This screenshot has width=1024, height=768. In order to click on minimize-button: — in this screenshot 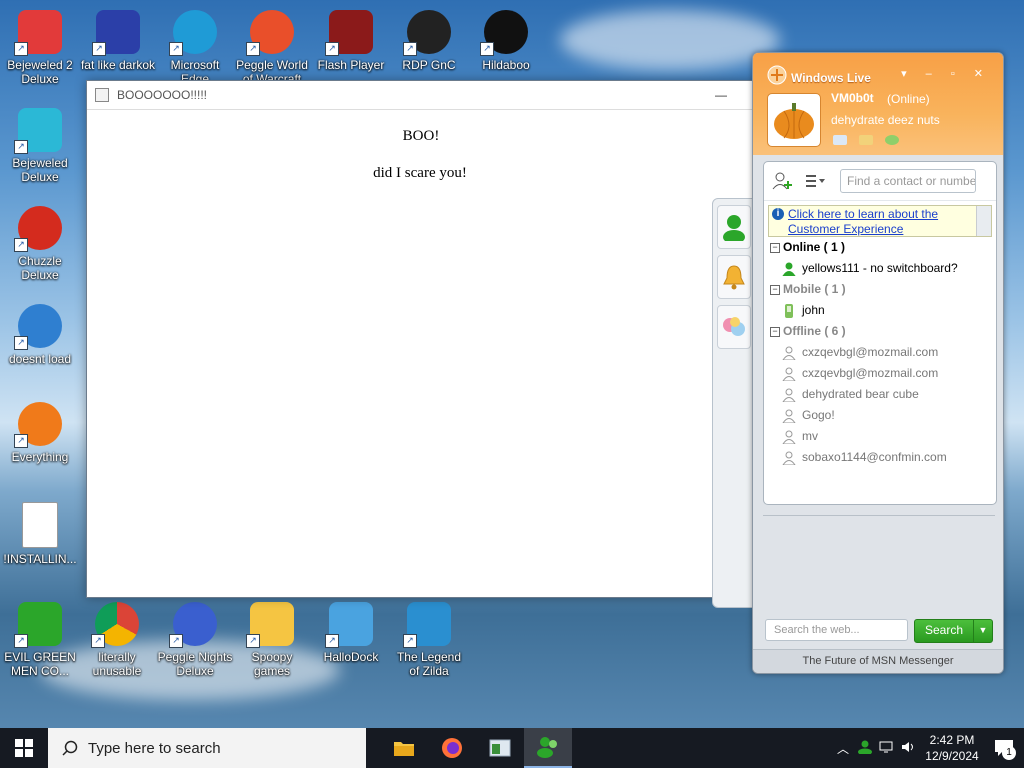, I will do `click(721, 95)`.